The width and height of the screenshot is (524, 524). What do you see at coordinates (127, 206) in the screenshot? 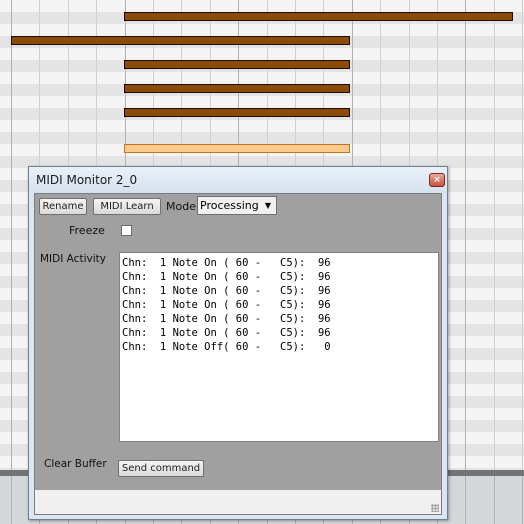
I see `midi-learn-button: MIDI Learn` at bounding box center [127, 206].